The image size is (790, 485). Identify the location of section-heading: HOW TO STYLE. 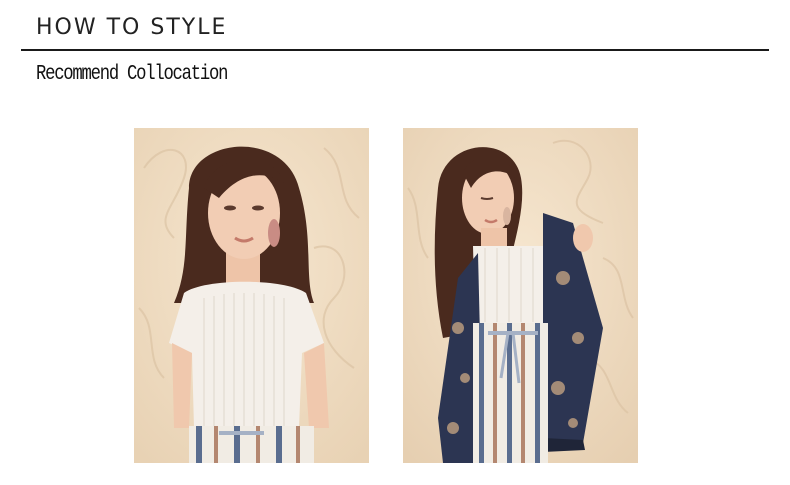
(132, 27).